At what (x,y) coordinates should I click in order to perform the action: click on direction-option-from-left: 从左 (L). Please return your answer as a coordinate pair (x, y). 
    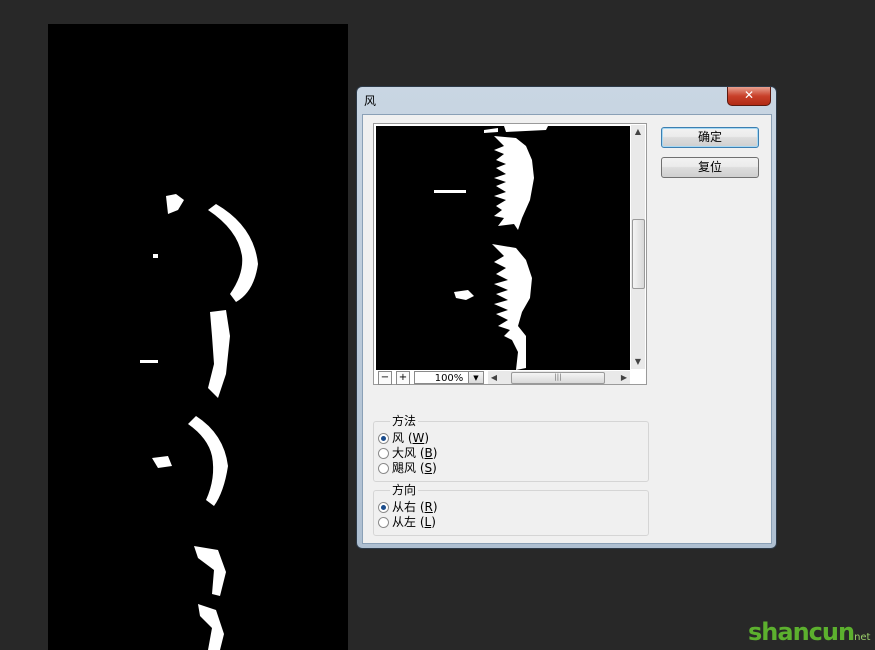
    Looking at the image, I should click on (407, 522).